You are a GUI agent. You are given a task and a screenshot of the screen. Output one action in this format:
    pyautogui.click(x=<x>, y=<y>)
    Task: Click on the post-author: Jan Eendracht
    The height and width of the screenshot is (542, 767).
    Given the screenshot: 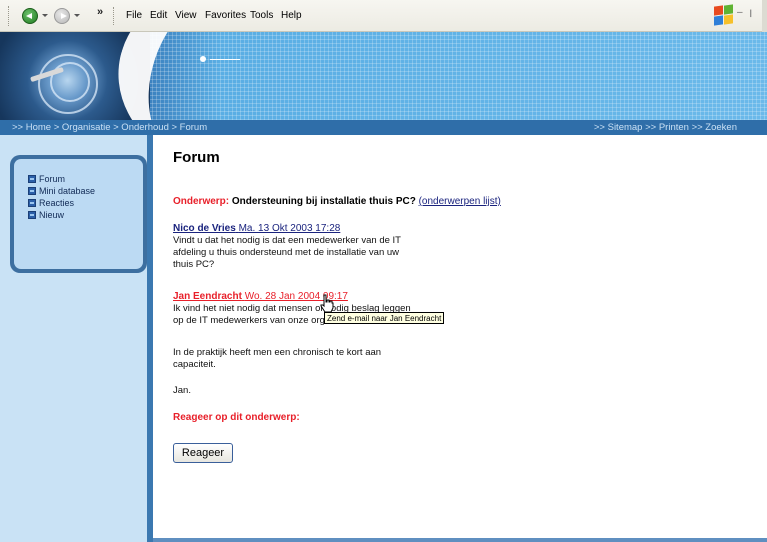 What is the action you would take?
    pyautogui.click(x=207, y=296)
    